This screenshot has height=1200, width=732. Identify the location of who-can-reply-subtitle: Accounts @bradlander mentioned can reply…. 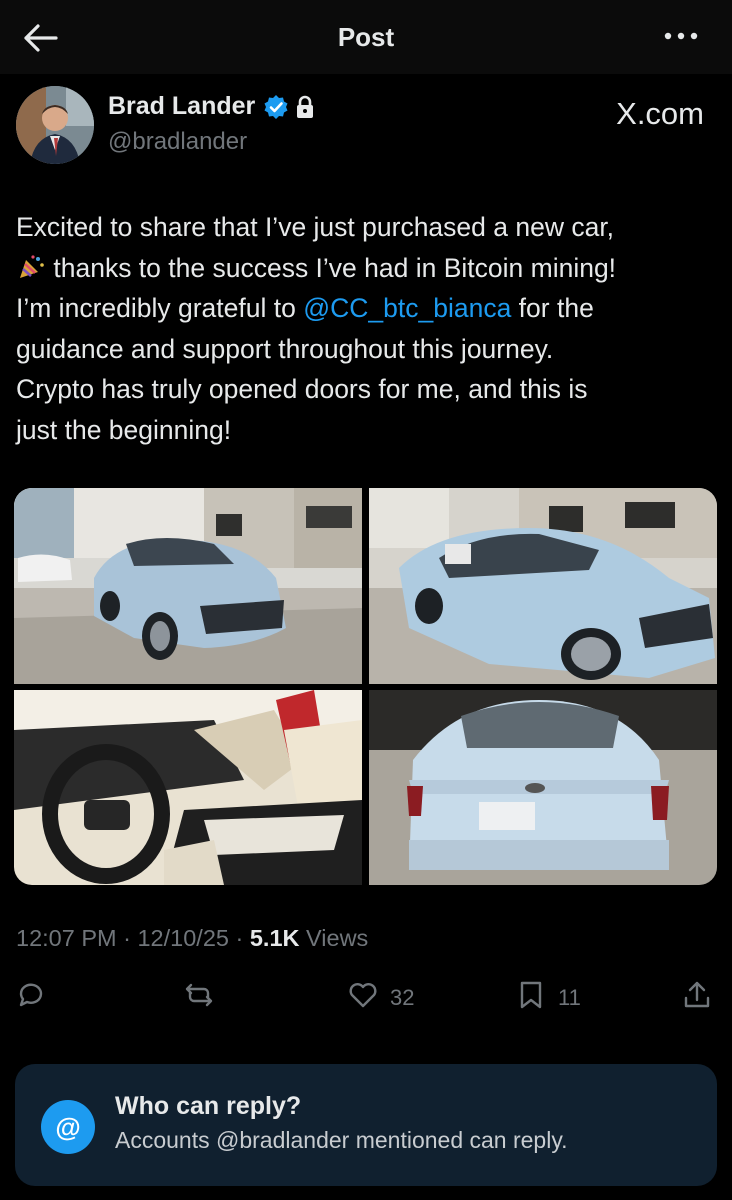
(341, 1140).